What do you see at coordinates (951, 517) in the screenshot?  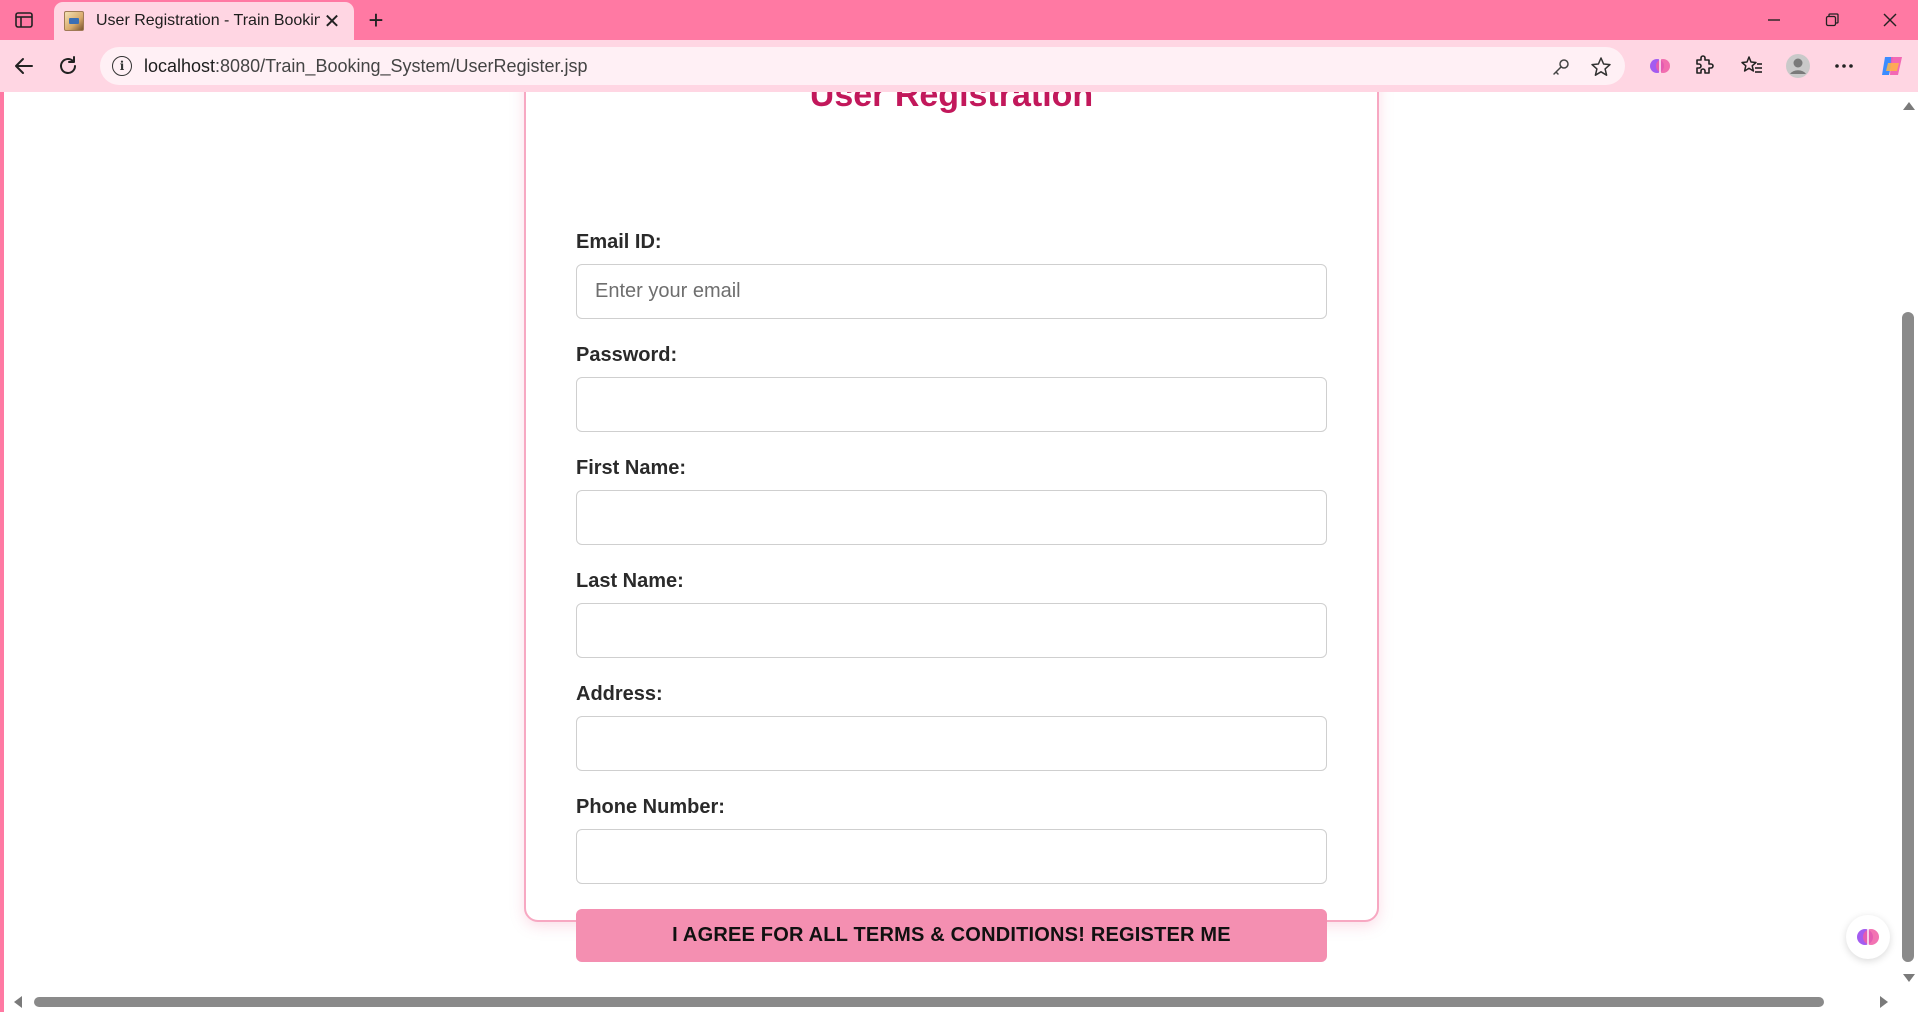 I see `first-name-input` at bounding box center [951, 517].